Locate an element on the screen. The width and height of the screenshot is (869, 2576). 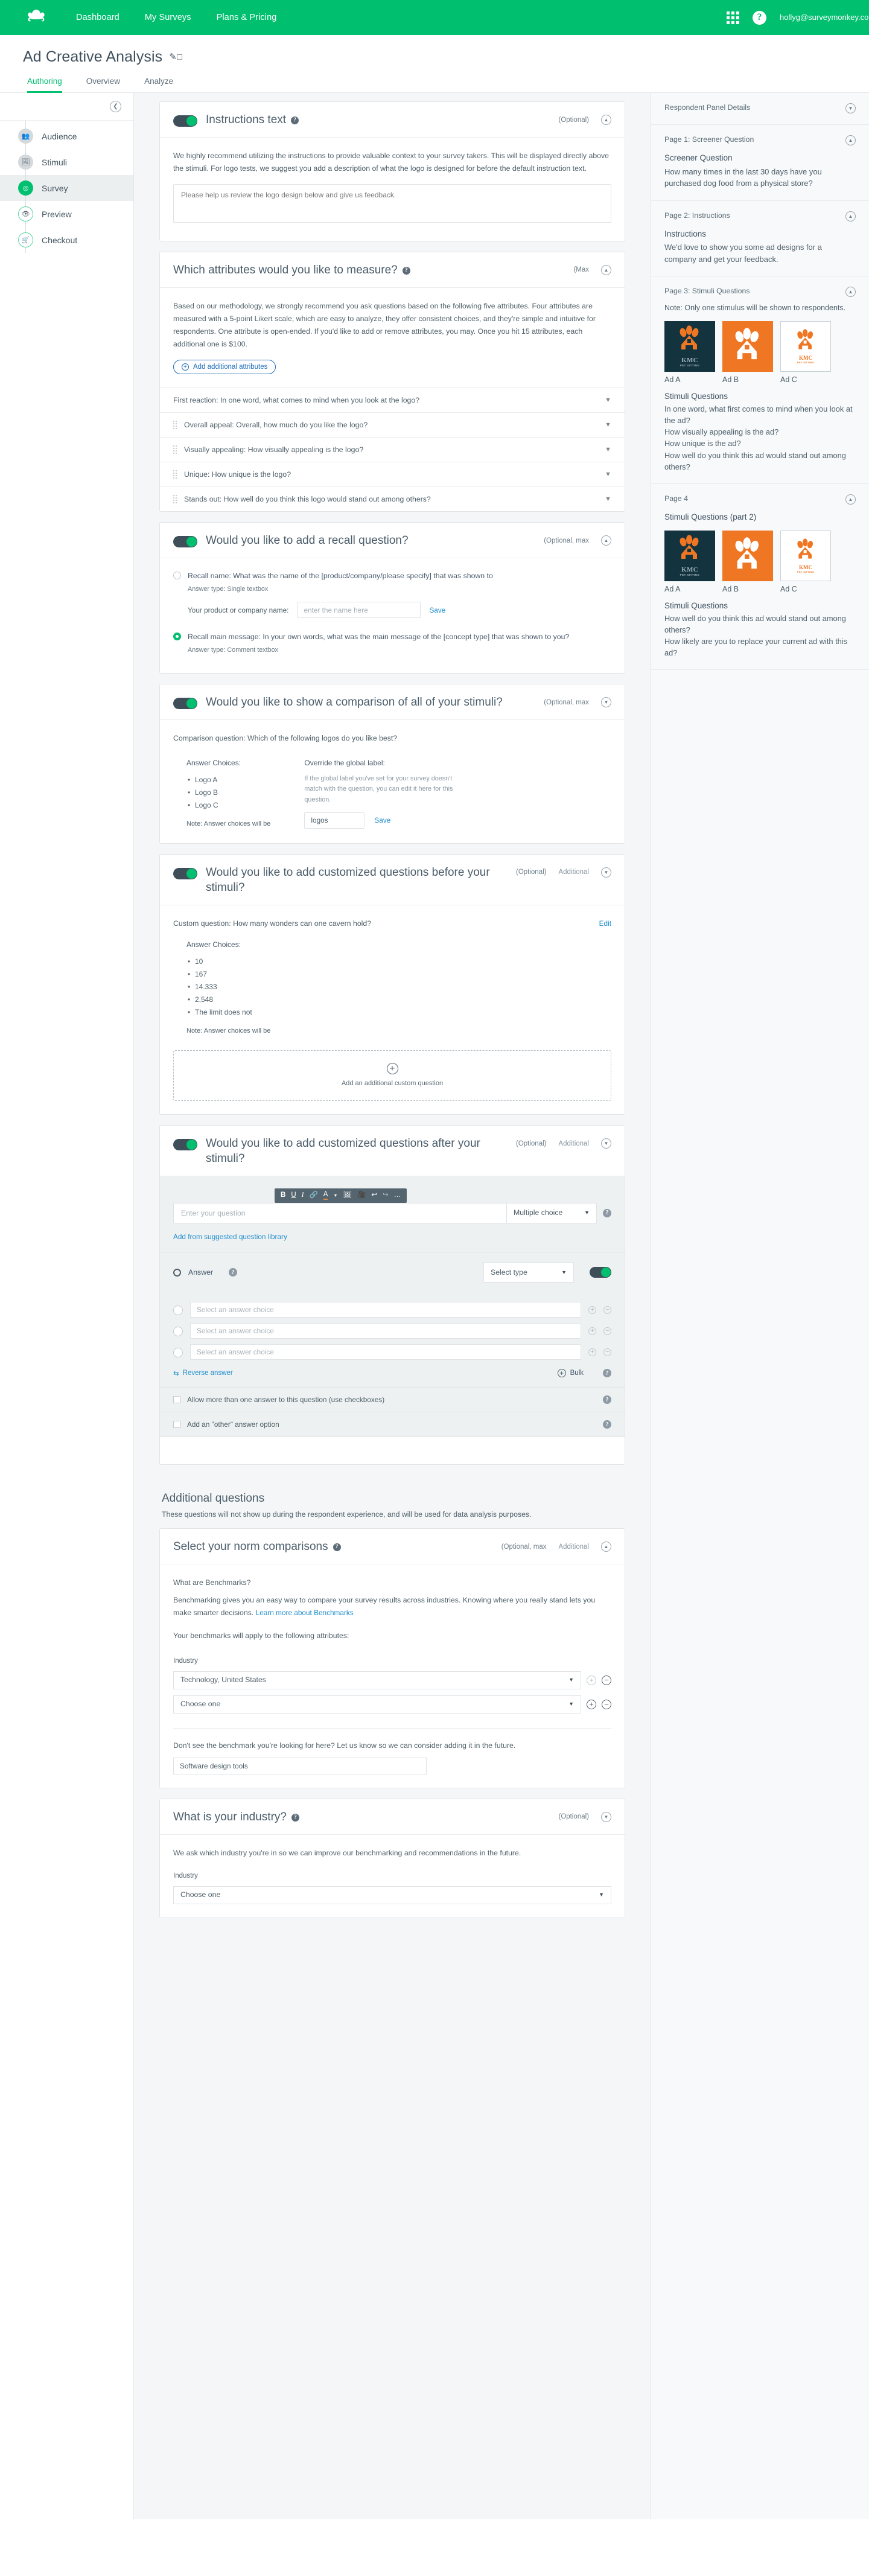
bold-icon: B is located at coordinates (283, 1195).